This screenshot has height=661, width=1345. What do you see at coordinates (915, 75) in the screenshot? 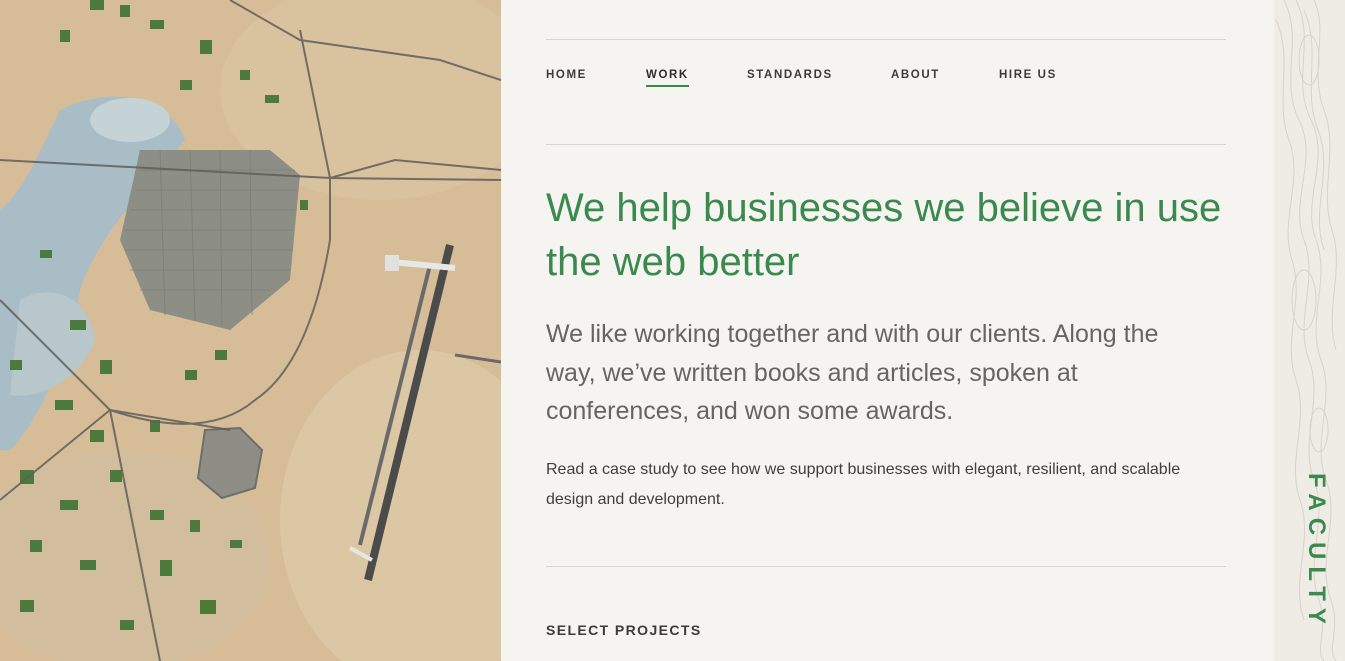
I see `nav-about: ABOUT` at bounding box center [915, 75].